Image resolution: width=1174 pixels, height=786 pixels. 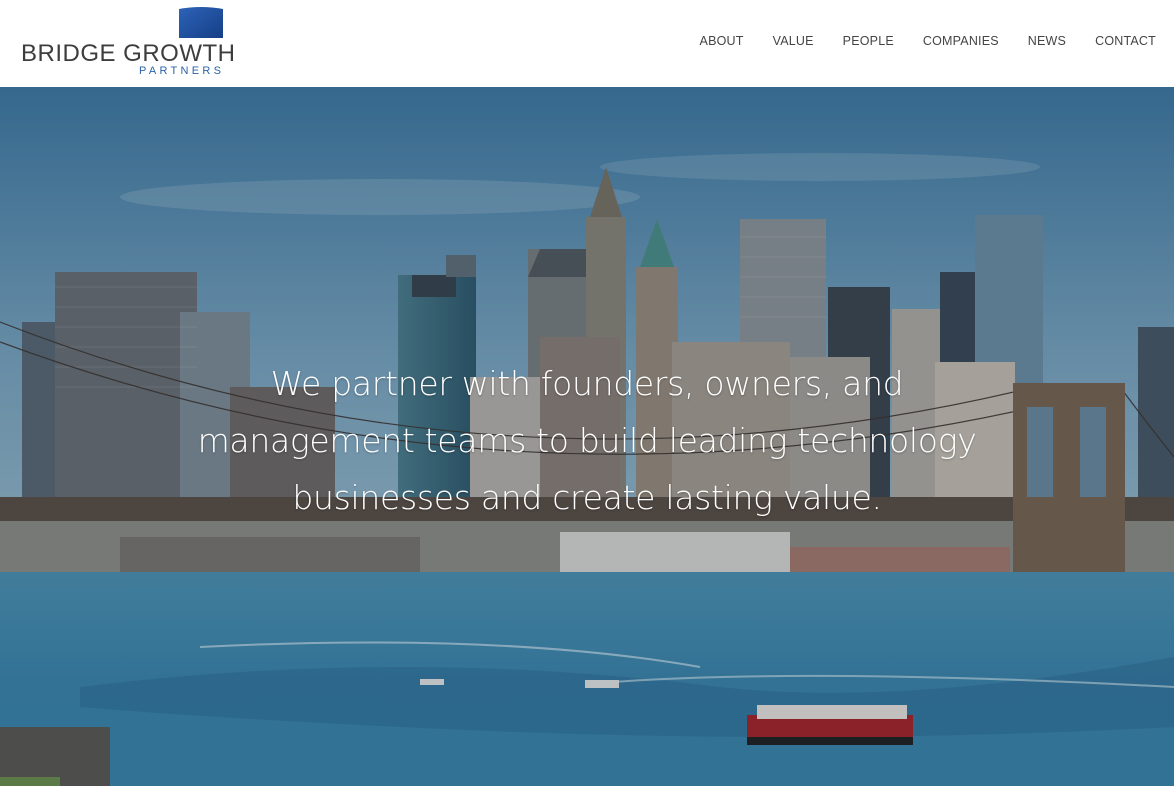 I want to click on nav-value: VALUE, so click(x=793, y=41).